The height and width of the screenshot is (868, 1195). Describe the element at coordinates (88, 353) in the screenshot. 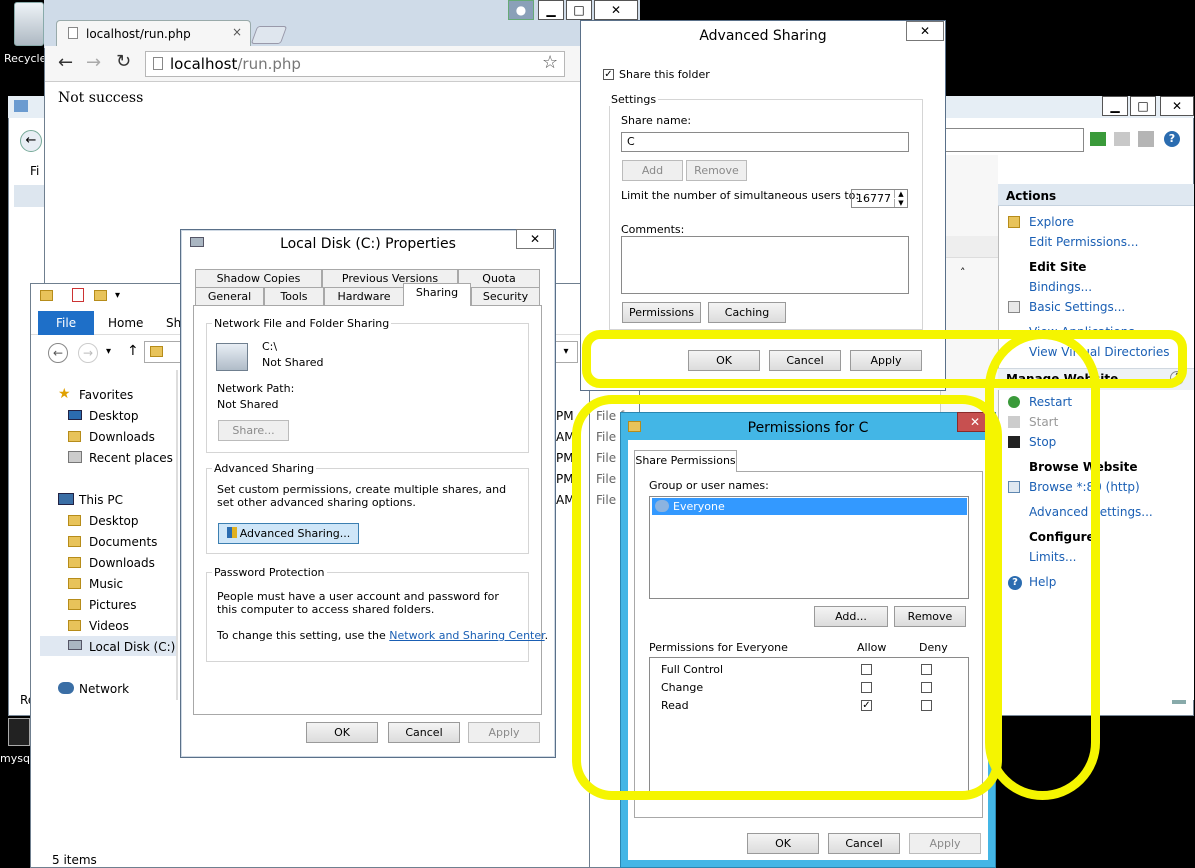

I see `explorer-forward-button: →` at that location.